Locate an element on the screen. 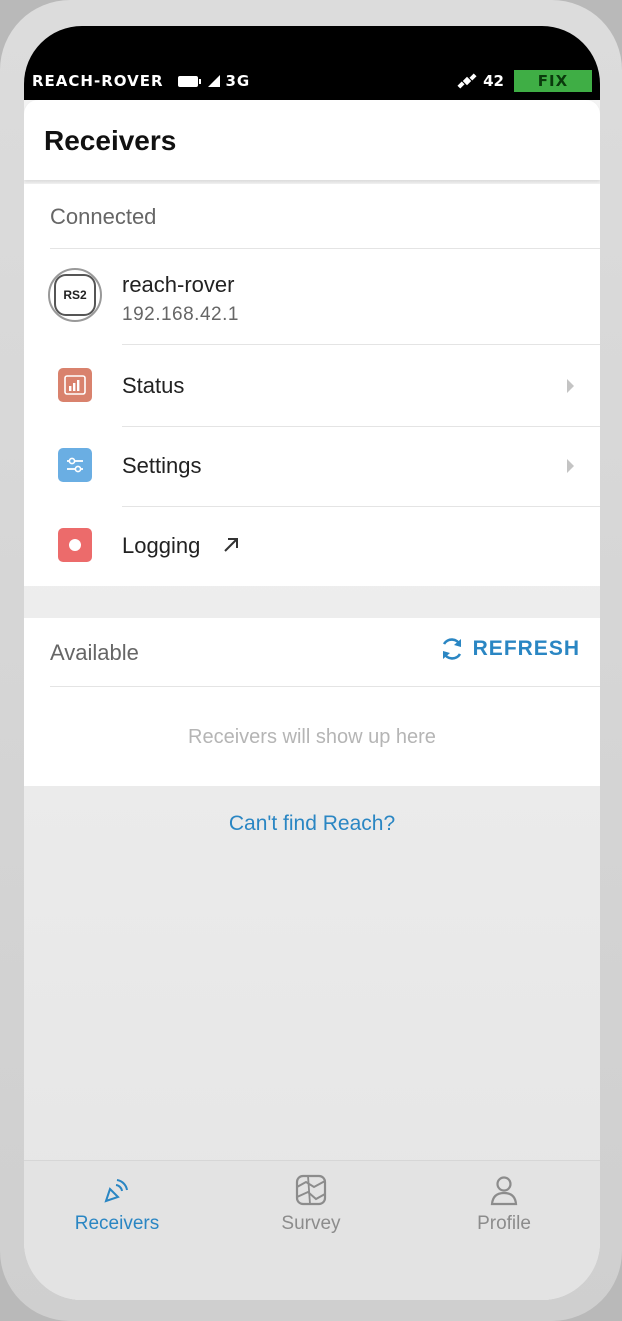  connected-section-label: Connected is located at coordinates (103, 216).